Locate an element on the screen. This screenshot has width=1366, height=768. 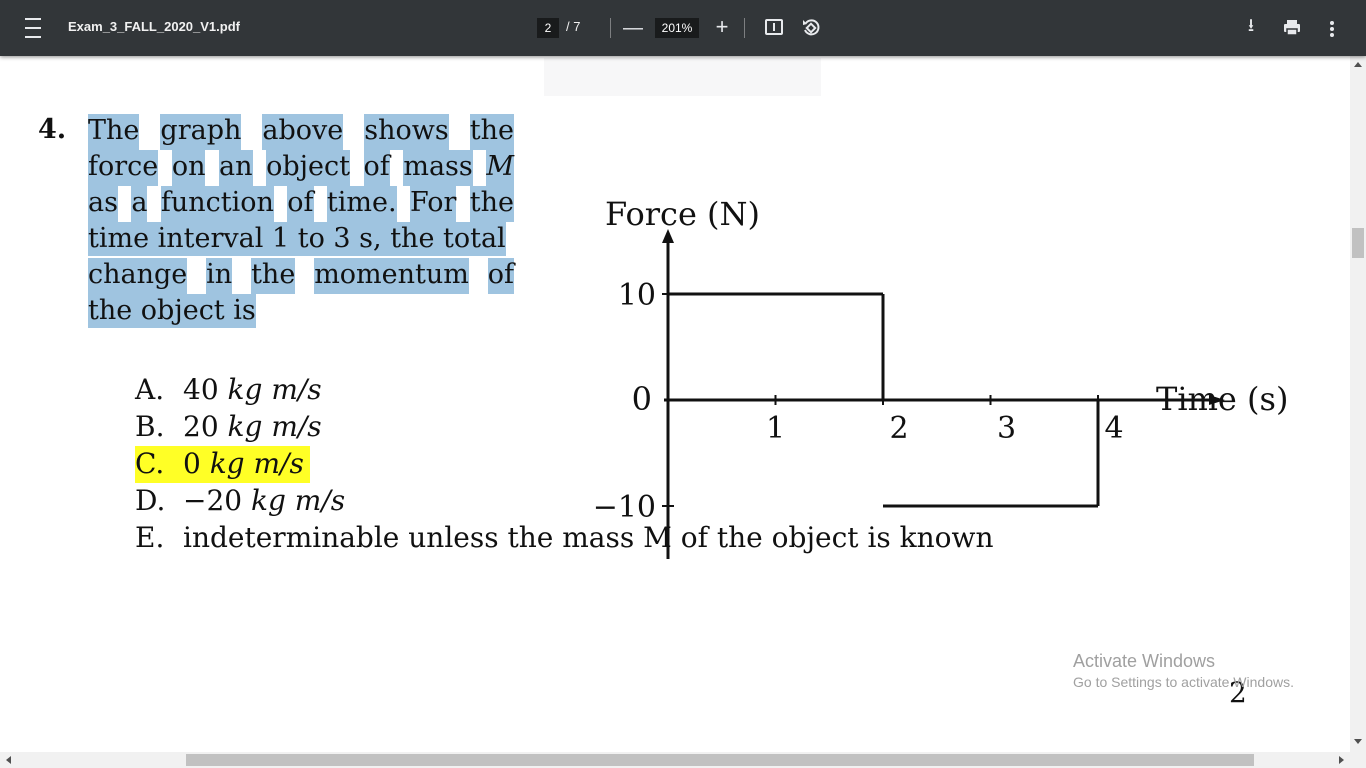
question-word: The is located at coordinates (114, 132).